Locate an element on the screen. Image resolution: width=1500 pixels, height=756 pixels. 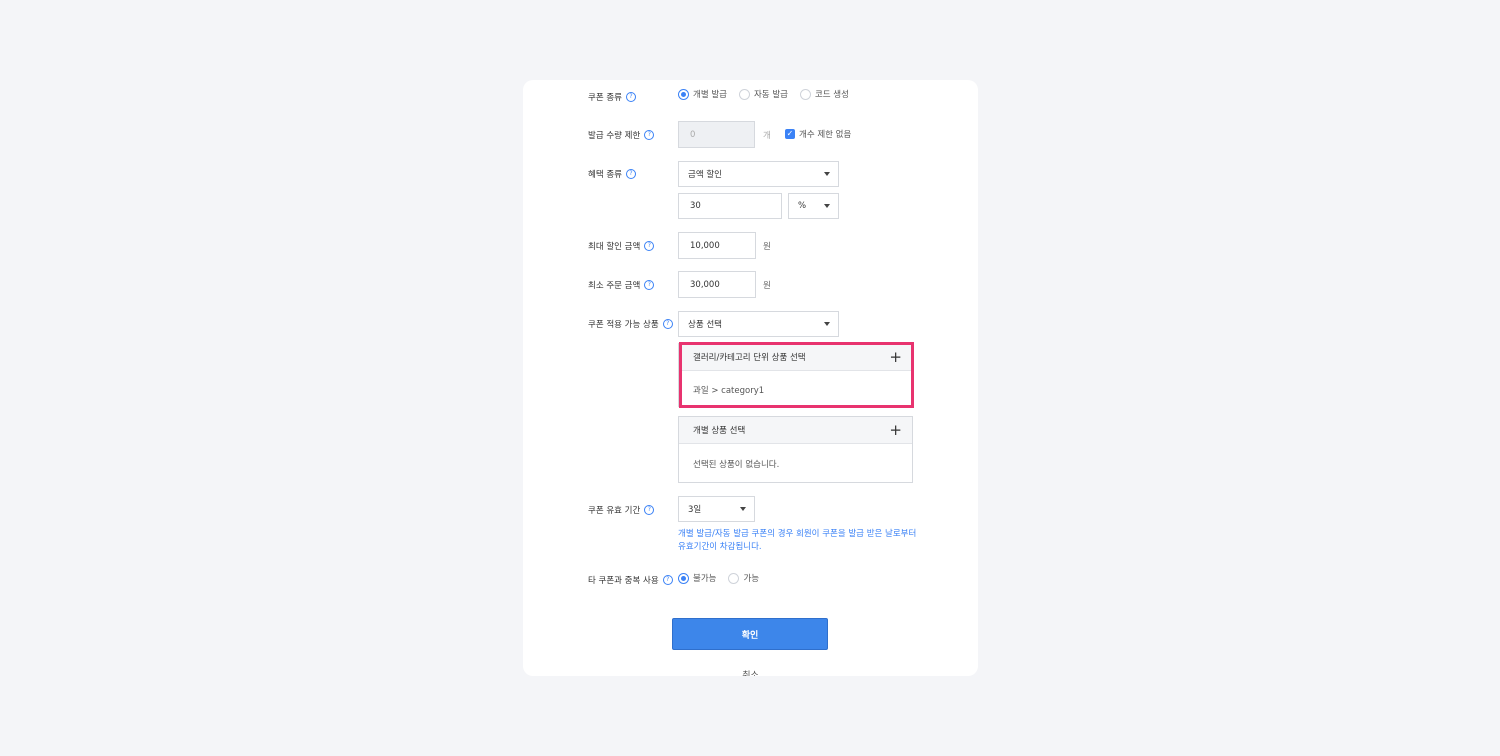
confirm-button: 확인 is located at coordinates (750, 634).